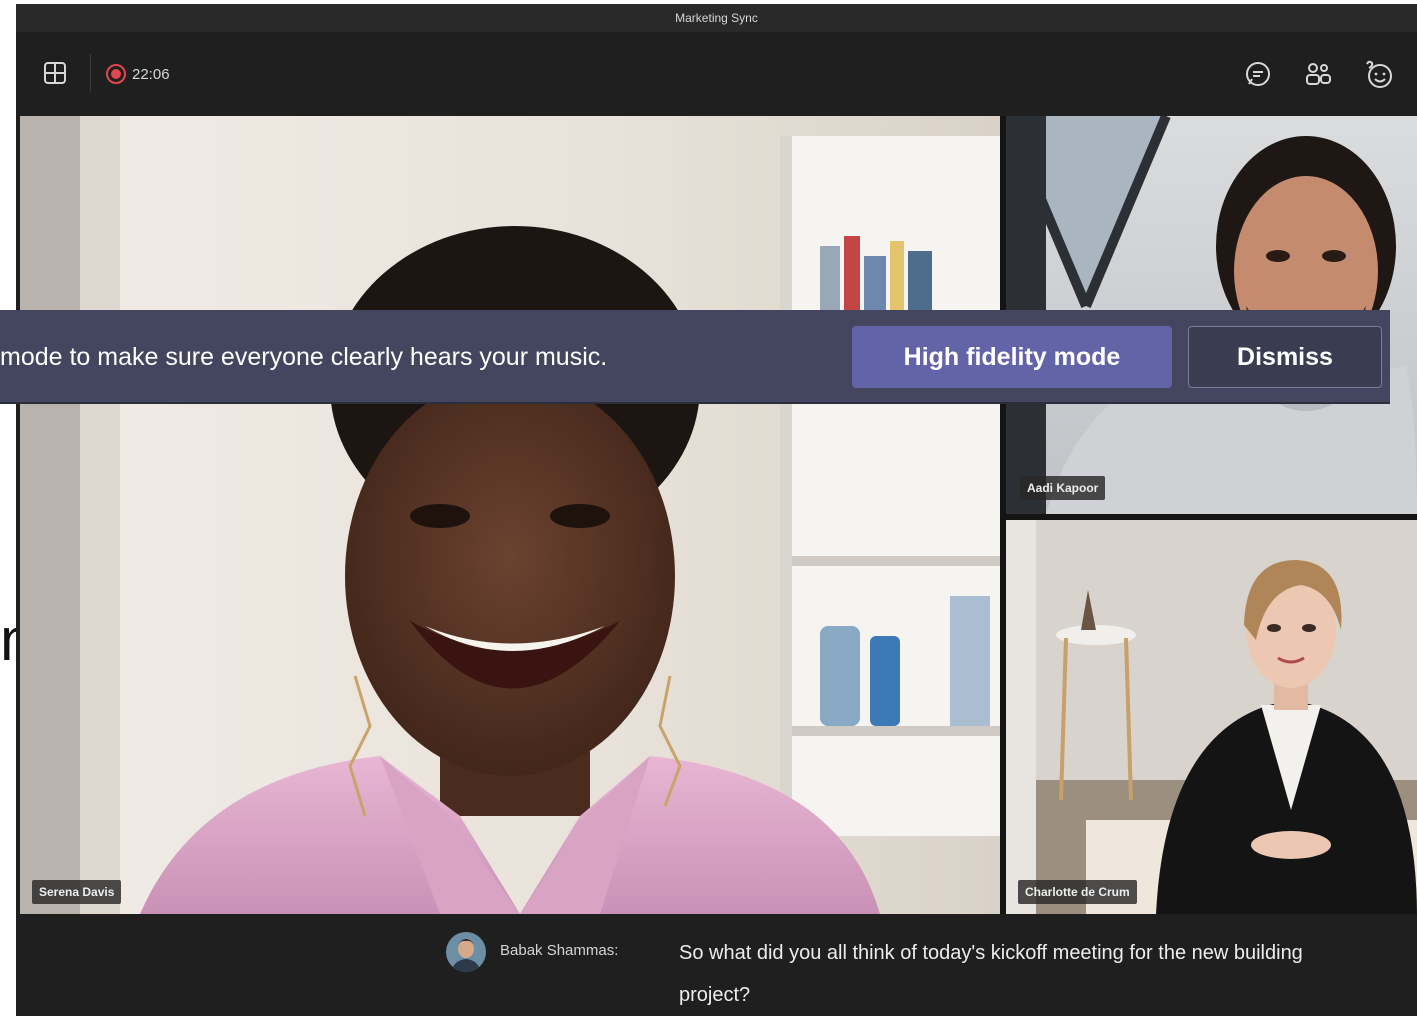  What do you see at coordinates (8, 640) in the screenshot?
I see `background-partial-text: nl` at bounding box center [8, 640].